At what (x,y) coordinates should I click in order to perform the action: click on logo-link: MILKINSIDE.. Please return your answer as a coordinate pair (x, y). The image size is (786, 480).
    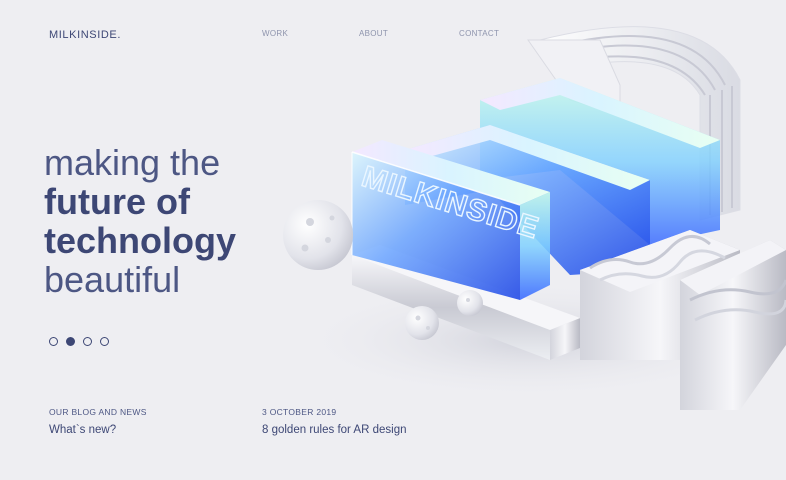
    Looking at the image, I should click on (85, 35).